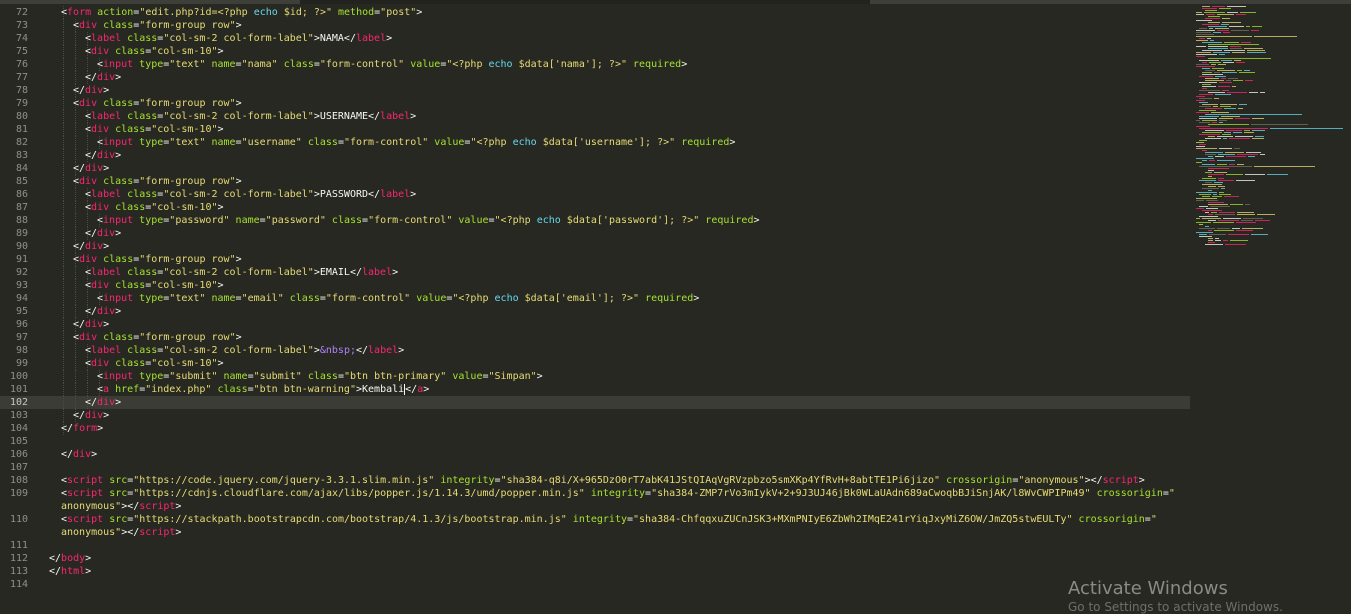 Image resolution: width=1351 pixels, height=614 pixels. I want to click on code-line: 84 </div>, so click(595, 168).